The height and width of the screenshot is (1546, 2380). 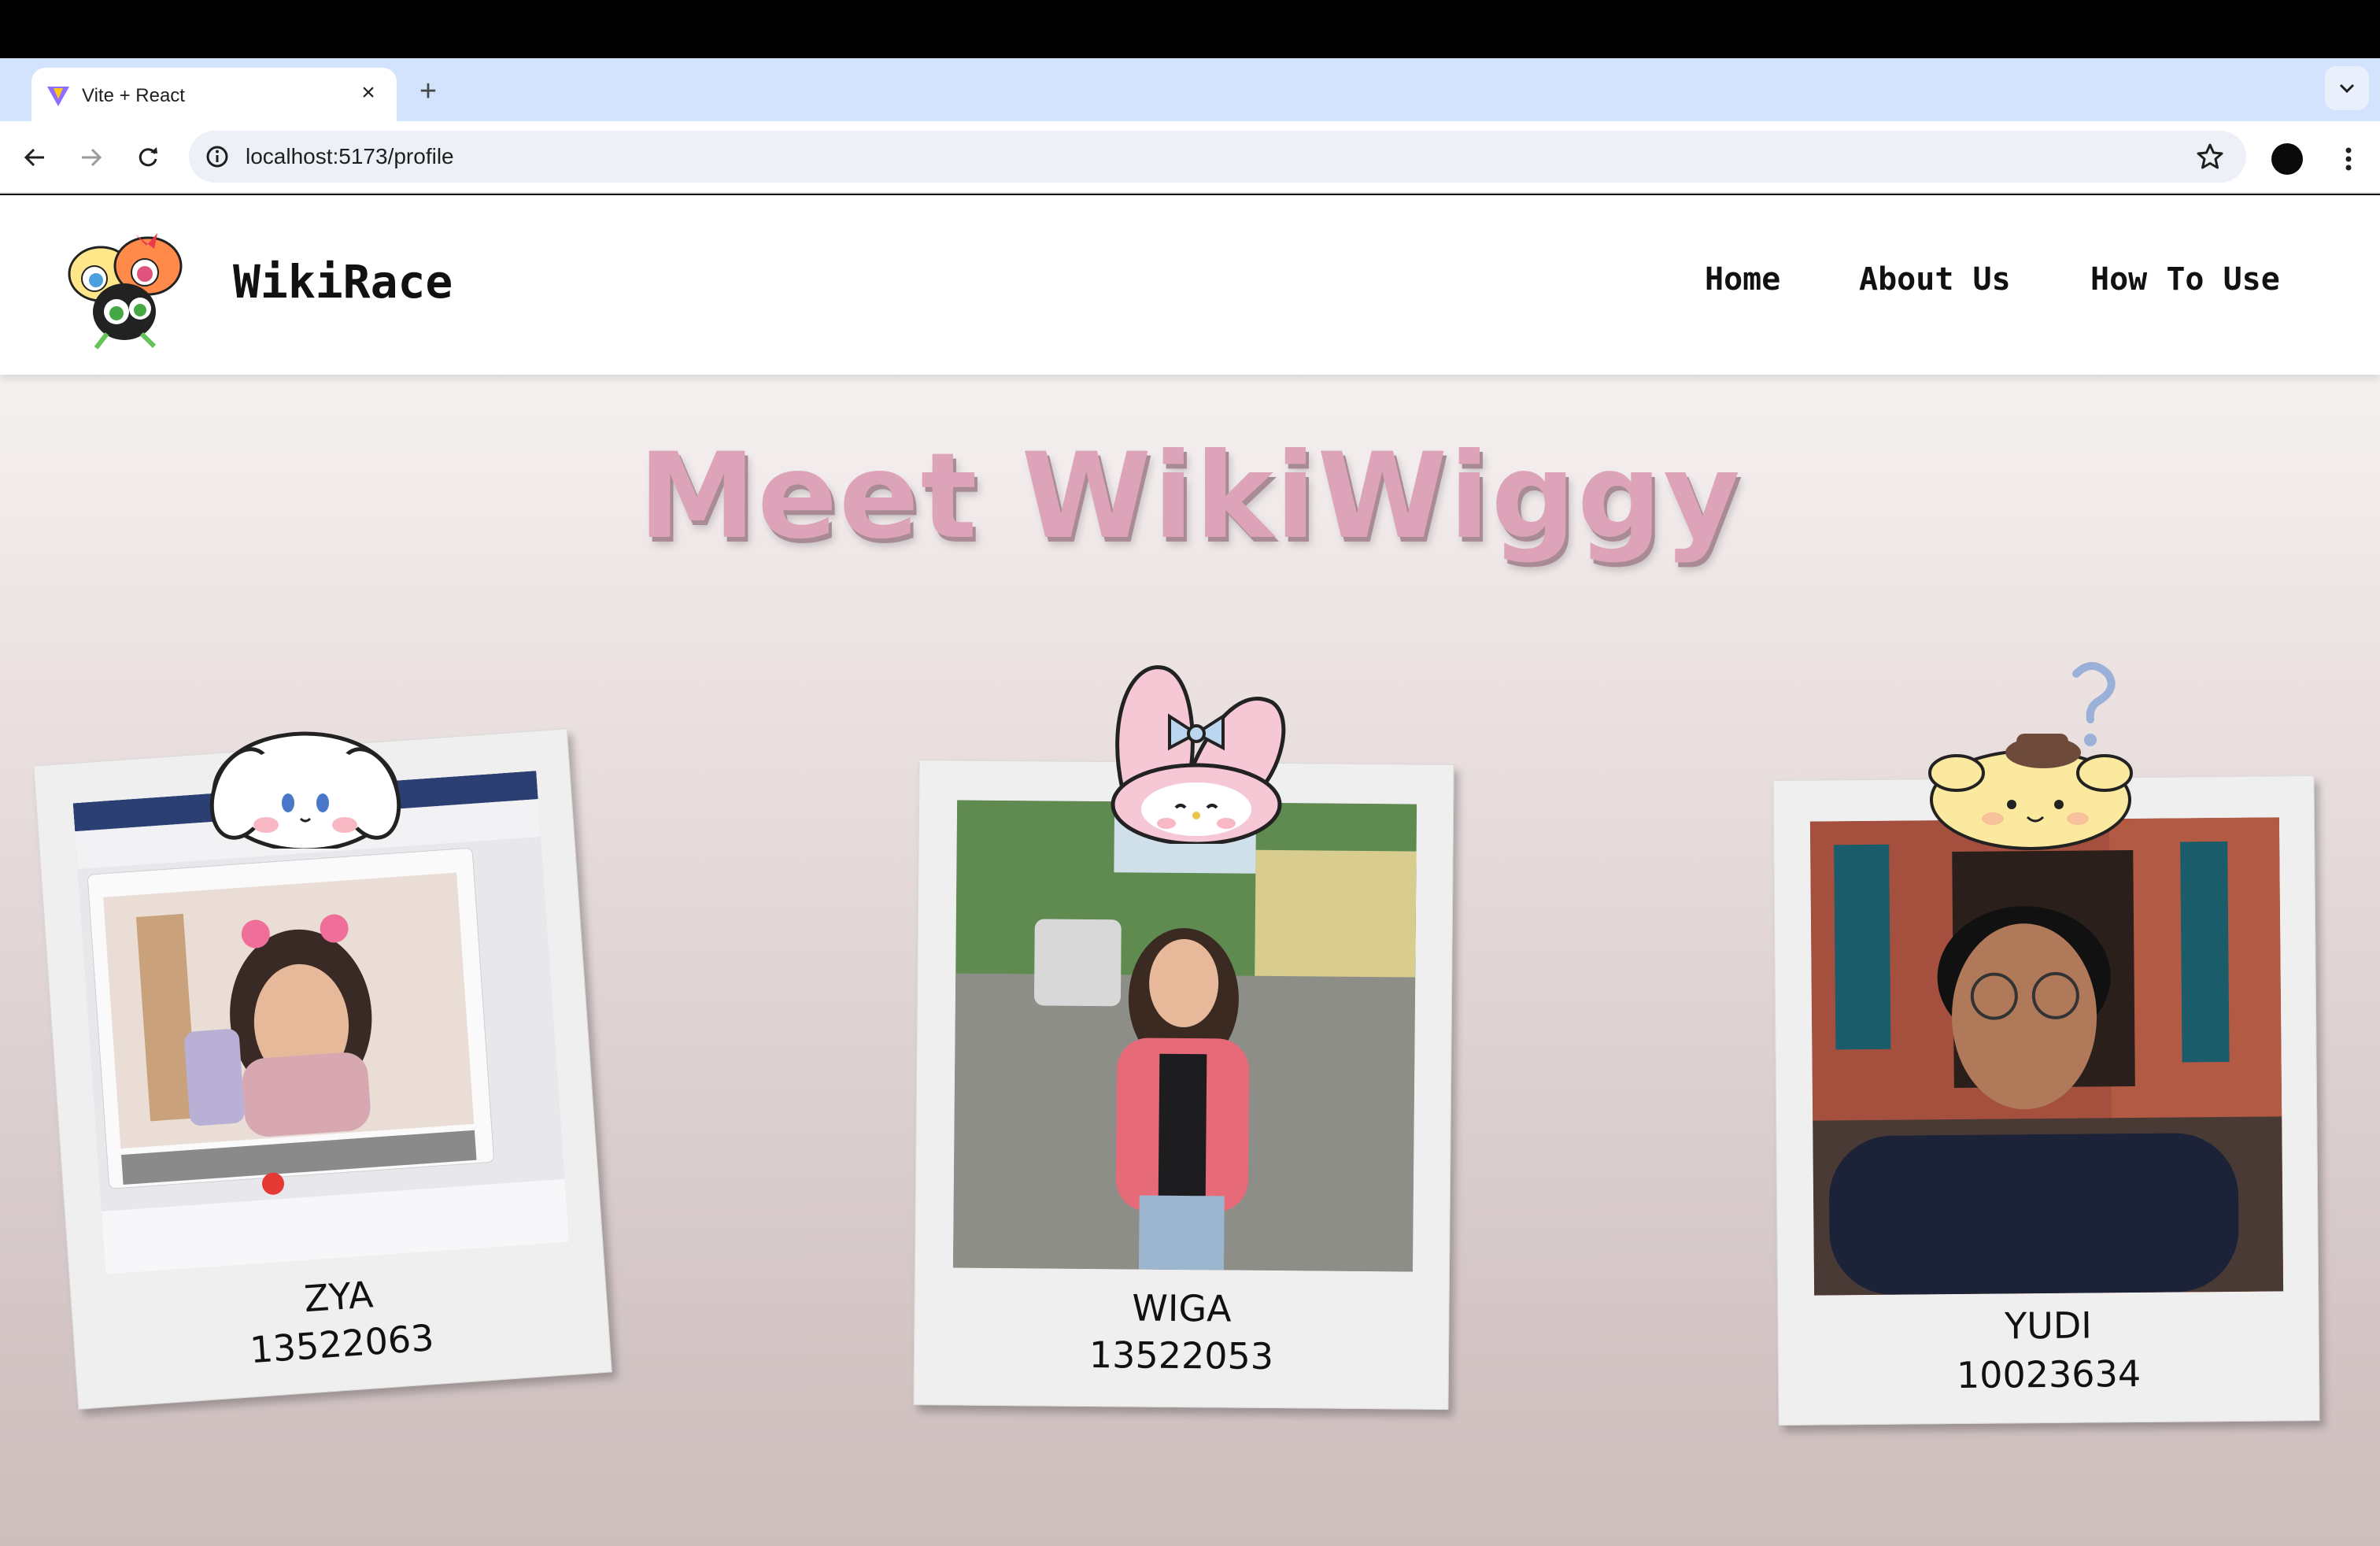 What do you see at coordinates (1190, 285) in the screenshot?
I see `site-header: WikiRace Home About Us How To Use` at bounding box center [1190, 285].